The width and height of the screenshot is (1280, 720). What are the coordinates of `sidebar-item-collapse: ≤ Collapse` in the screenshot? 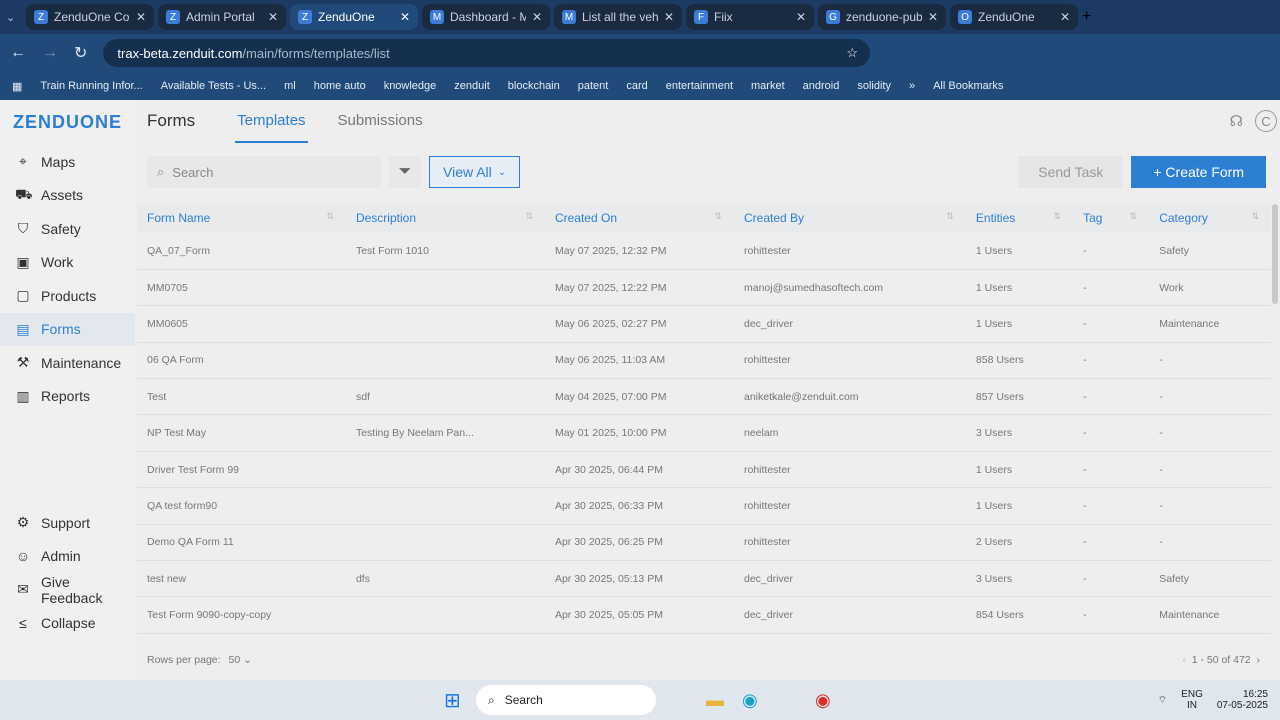 It's located at (67, 624).